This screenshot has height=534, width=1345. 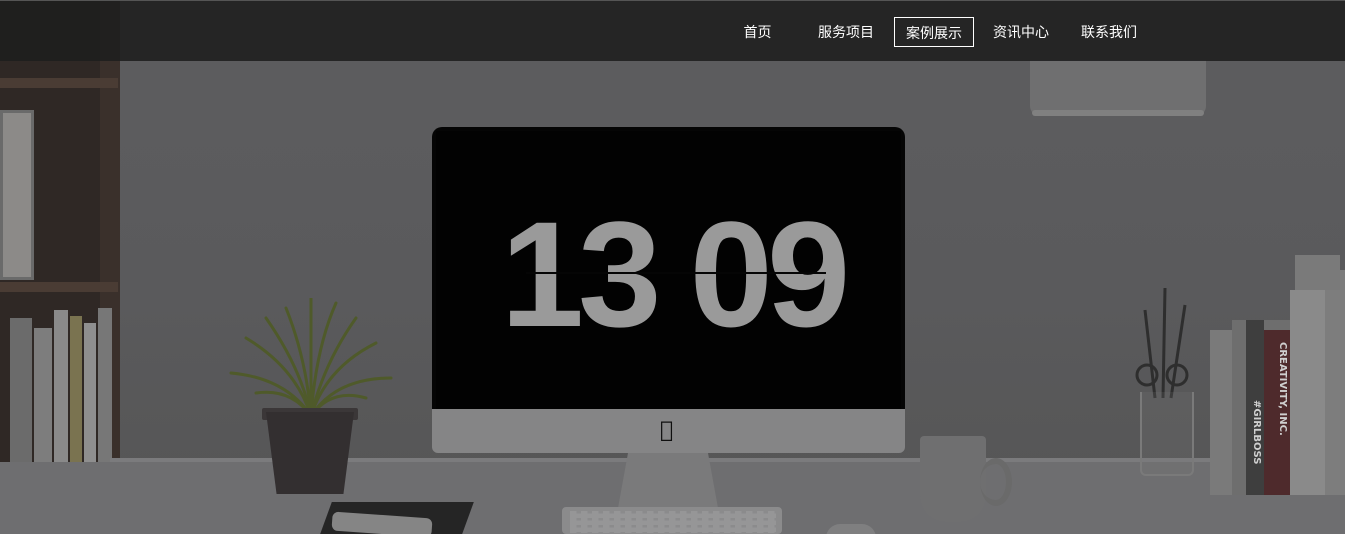 I want to click on potted-plant-leaves, so click(x=311, y=358).